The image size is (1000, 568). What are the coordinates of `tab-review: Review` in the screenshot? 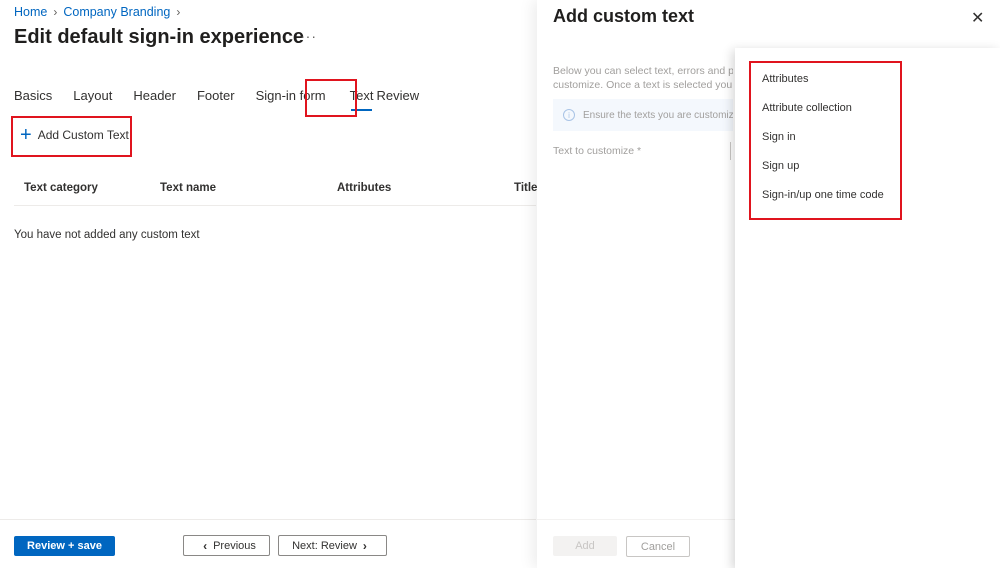 It's located at (397, 95).